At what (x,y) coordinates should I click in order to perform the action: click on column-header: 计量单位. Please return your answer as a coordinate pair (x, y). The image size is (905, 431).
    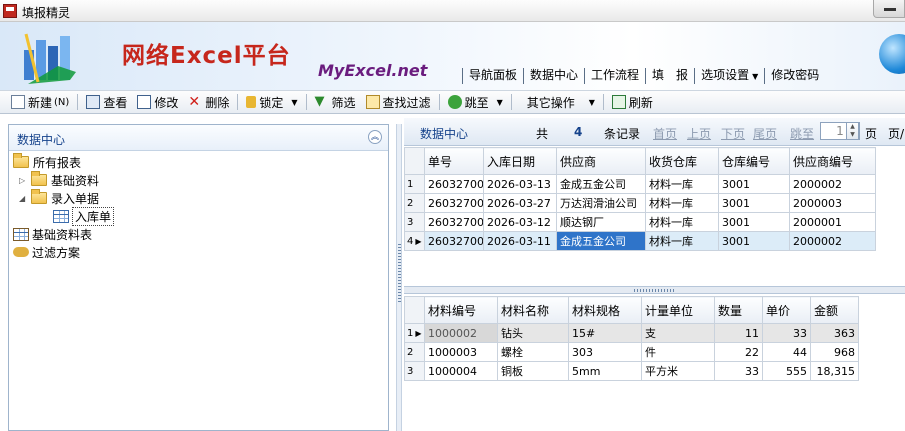
    Looking at the image, I should click on (678, 310).